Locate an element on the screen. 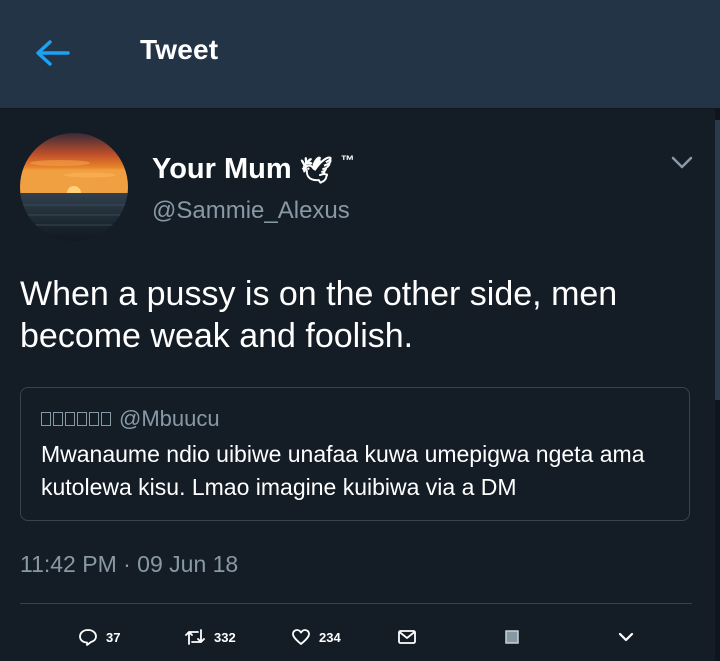  user-handle: @Sammie_Alexus is located at coordinates (251, 211).